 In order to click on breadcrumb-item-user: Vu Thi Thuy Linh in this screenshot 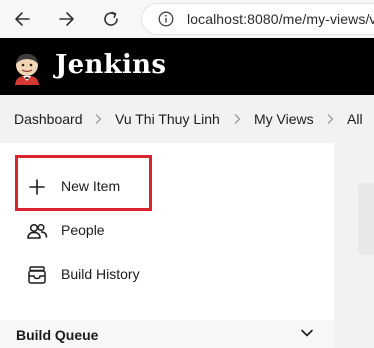, I will do `click(167, 119)`.